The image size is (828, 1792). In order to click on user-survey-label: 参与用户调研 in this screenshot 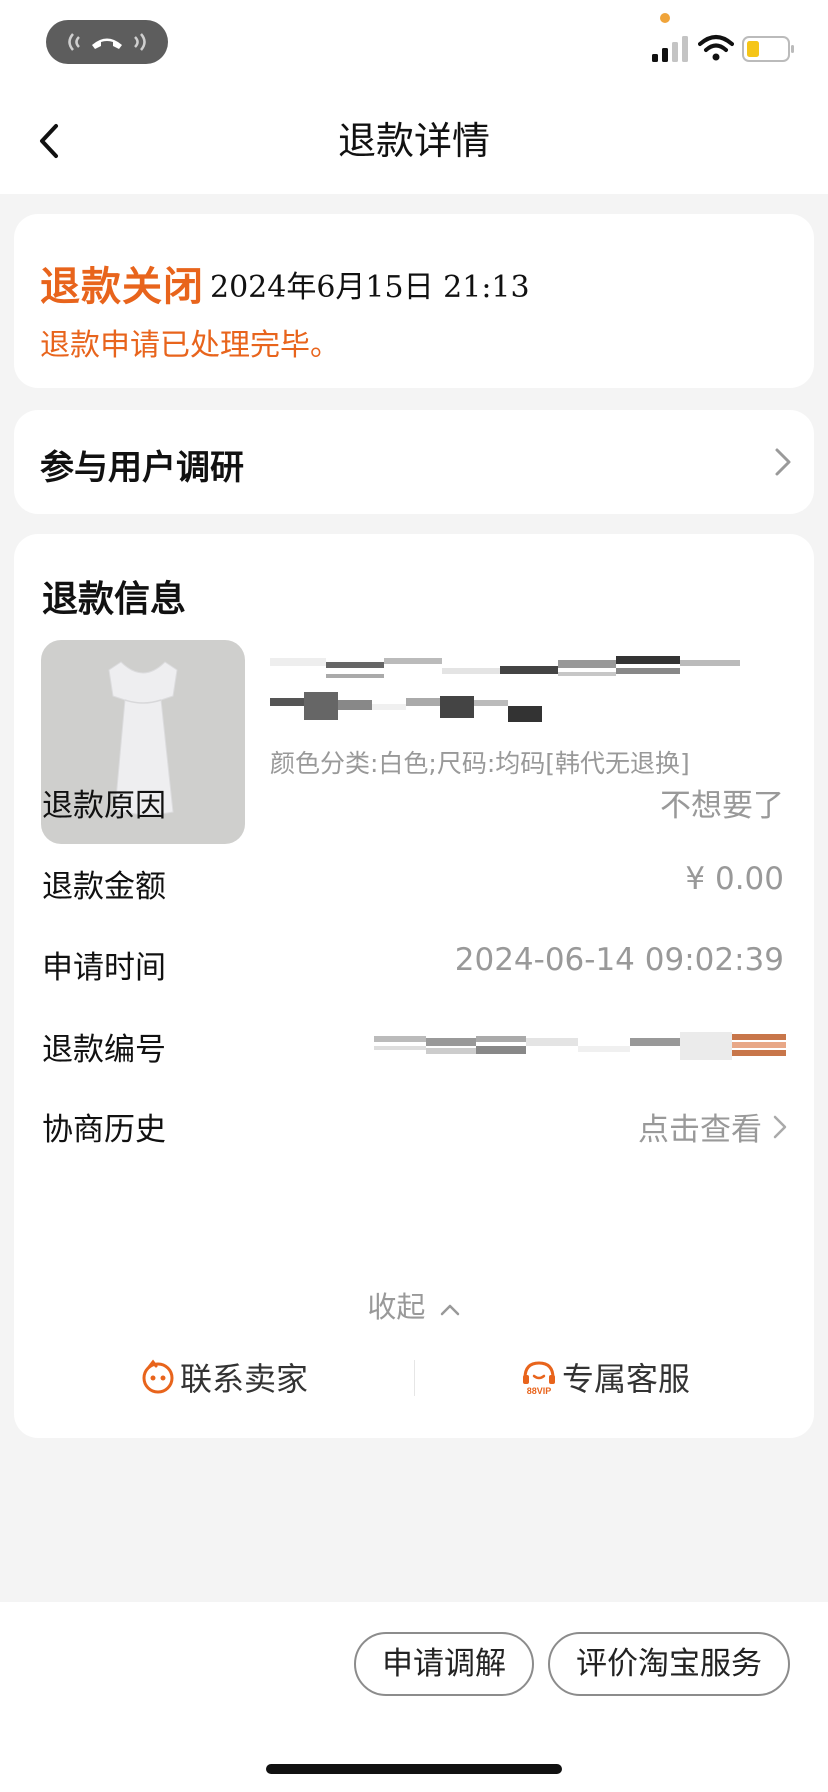, I will do `click(142, 468)`.